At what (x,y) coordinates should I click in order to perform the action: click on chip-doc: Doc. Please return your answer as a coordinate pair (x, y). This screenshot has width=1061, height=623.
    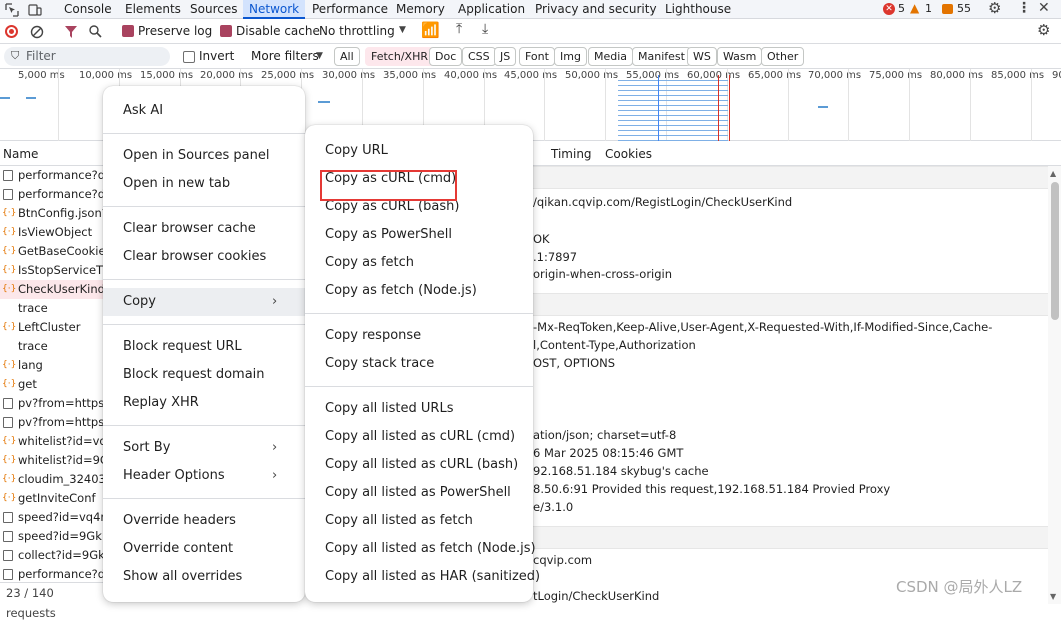
    Looking at the image, I should click on (446, 56).